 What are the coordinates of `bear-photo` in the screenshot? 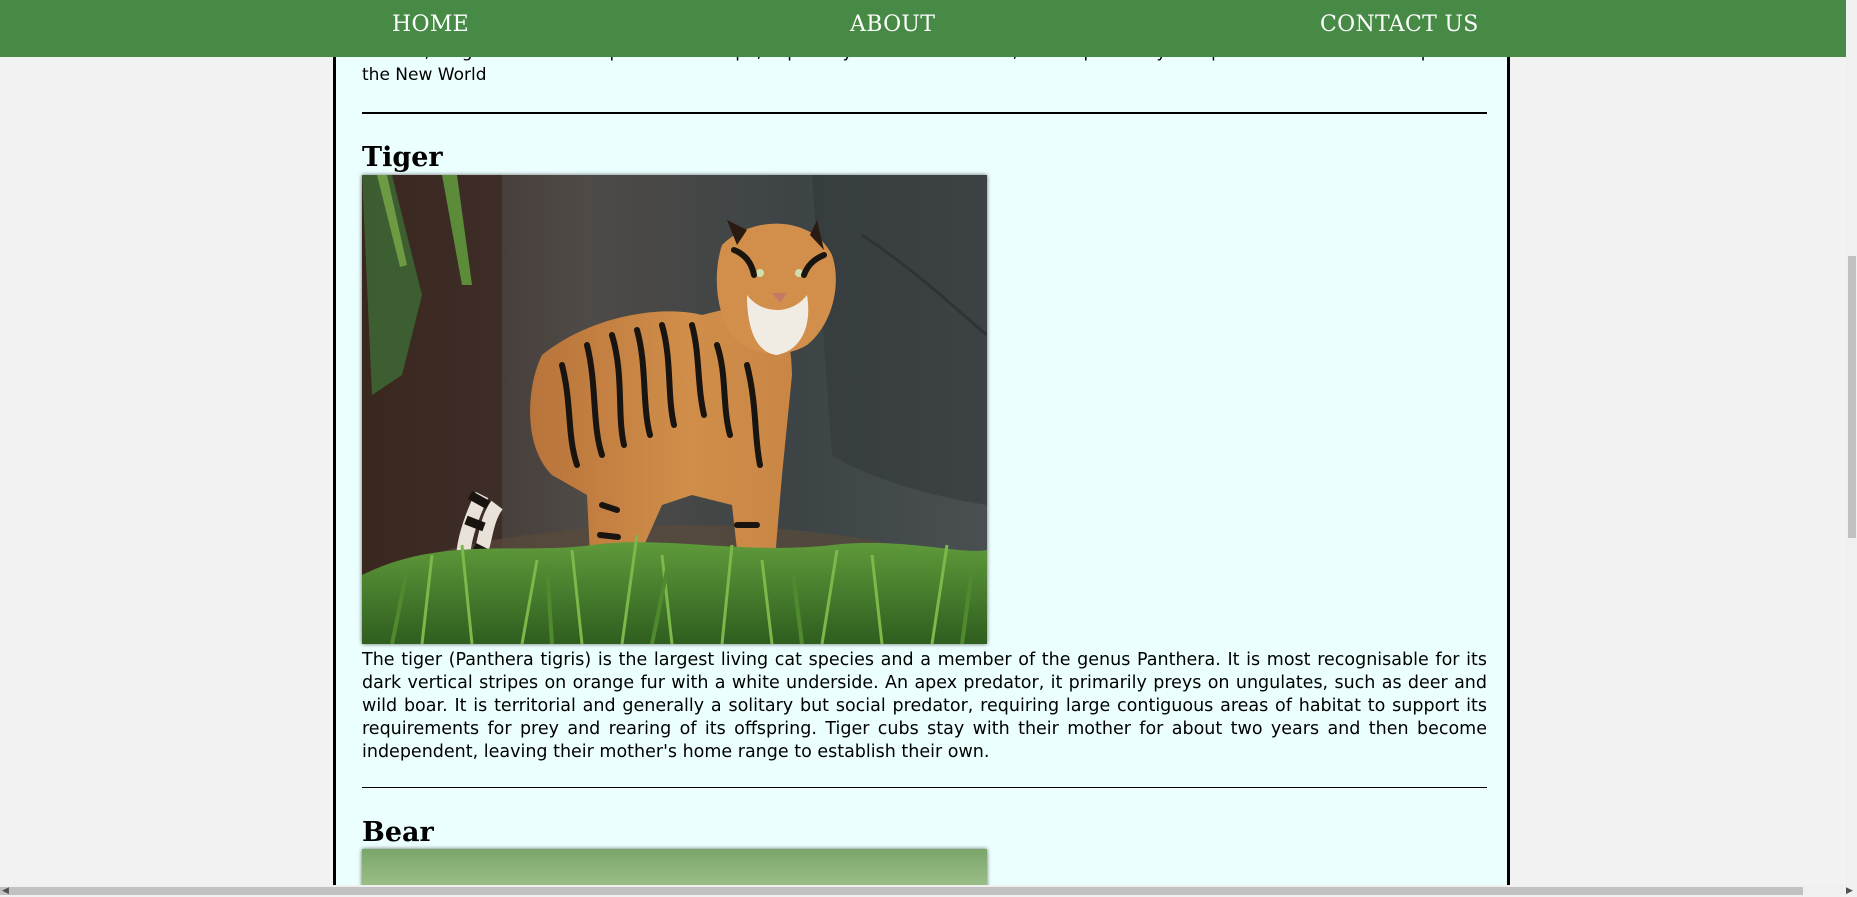 It's located at (674, 867).